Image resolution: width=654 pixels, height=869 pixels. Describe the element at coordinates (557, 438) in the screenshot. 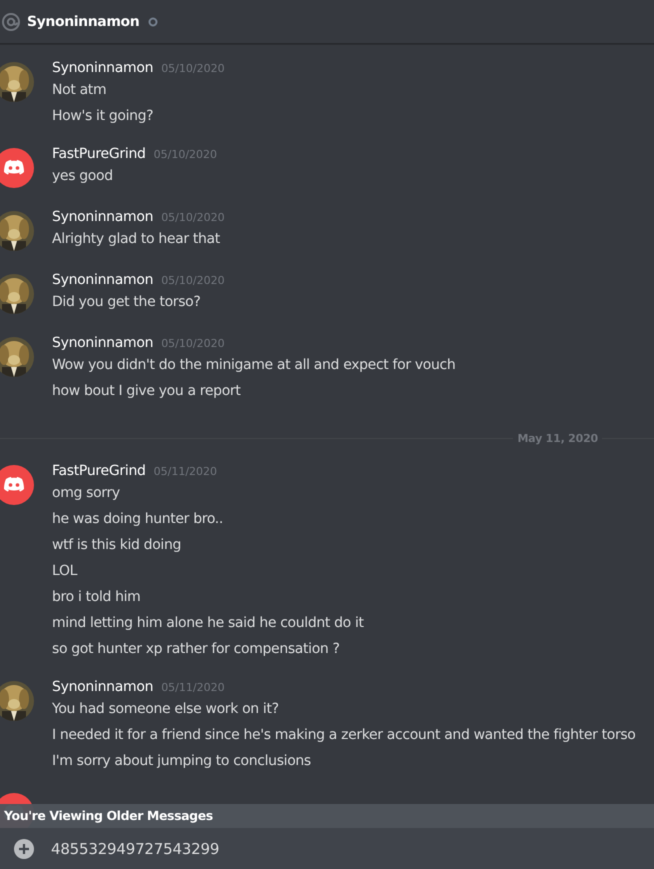

I see `date-divider-label: May 11, 2020` at that location.